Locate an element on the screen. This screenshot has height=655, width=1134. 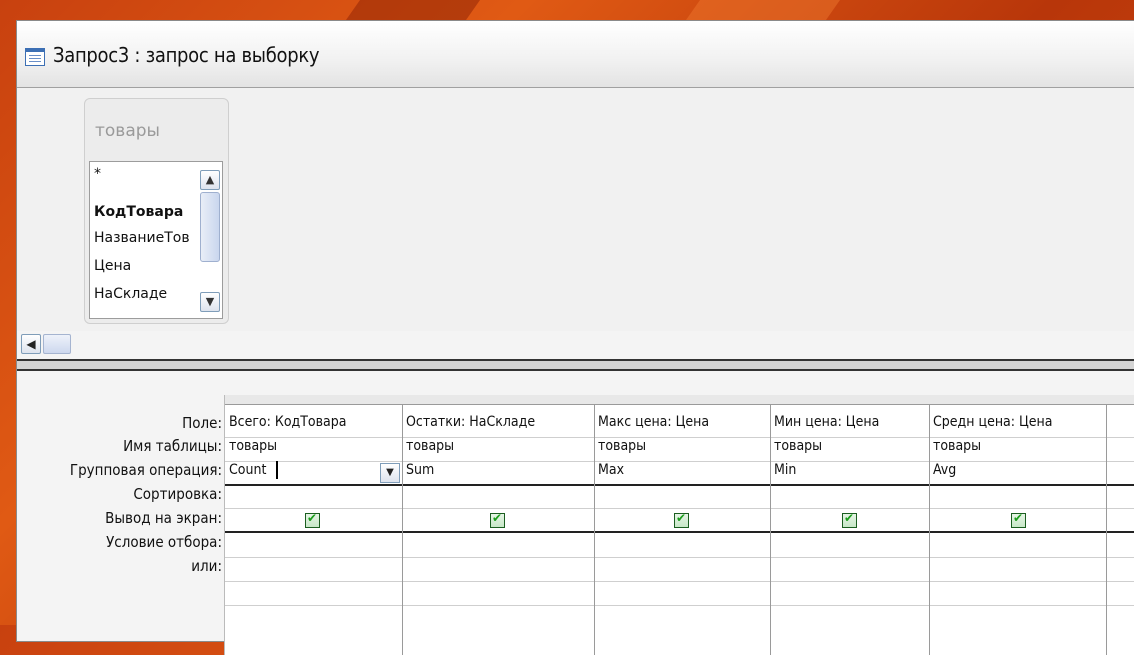
title-bar: Запрос3 : запрос на выборку is located at coordinates (575, 54).